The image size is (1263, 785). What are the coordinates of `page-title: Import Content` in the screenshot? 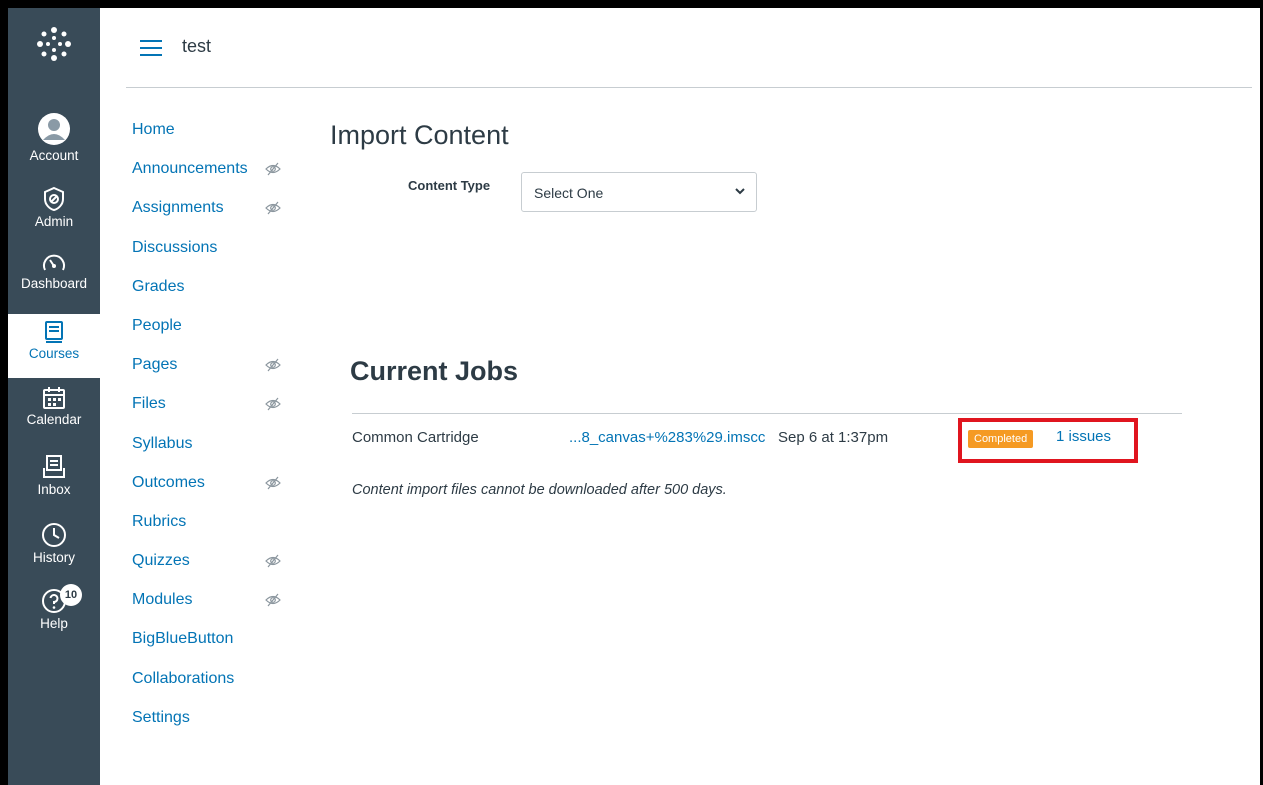 It's located at (419, 135).